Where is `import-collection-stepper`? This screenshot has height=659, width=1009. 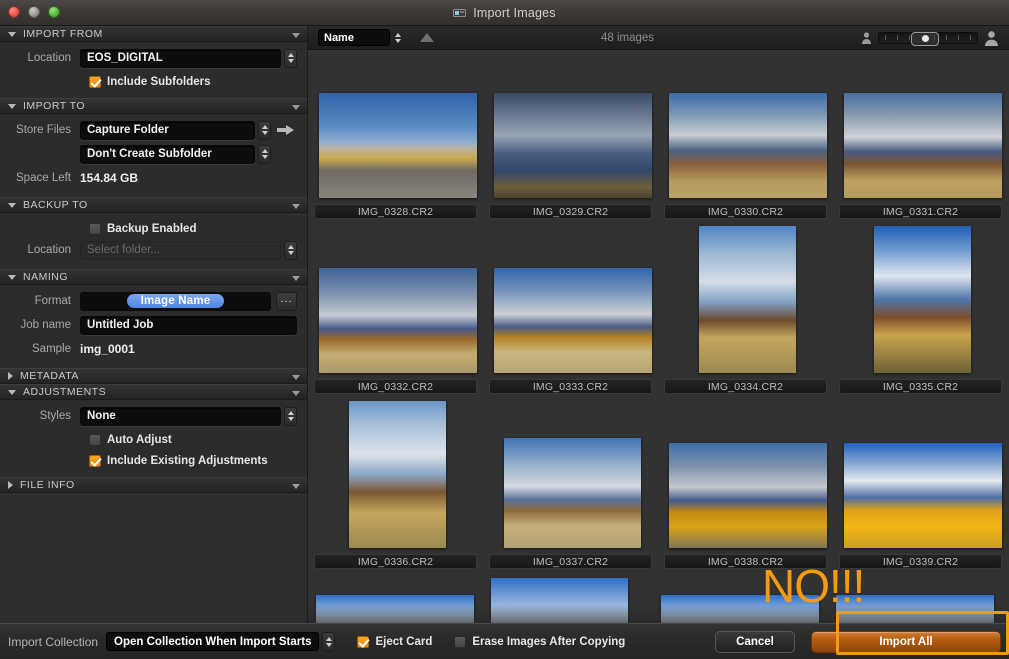 import-collection-stepper is located at coordinates (329, 641).